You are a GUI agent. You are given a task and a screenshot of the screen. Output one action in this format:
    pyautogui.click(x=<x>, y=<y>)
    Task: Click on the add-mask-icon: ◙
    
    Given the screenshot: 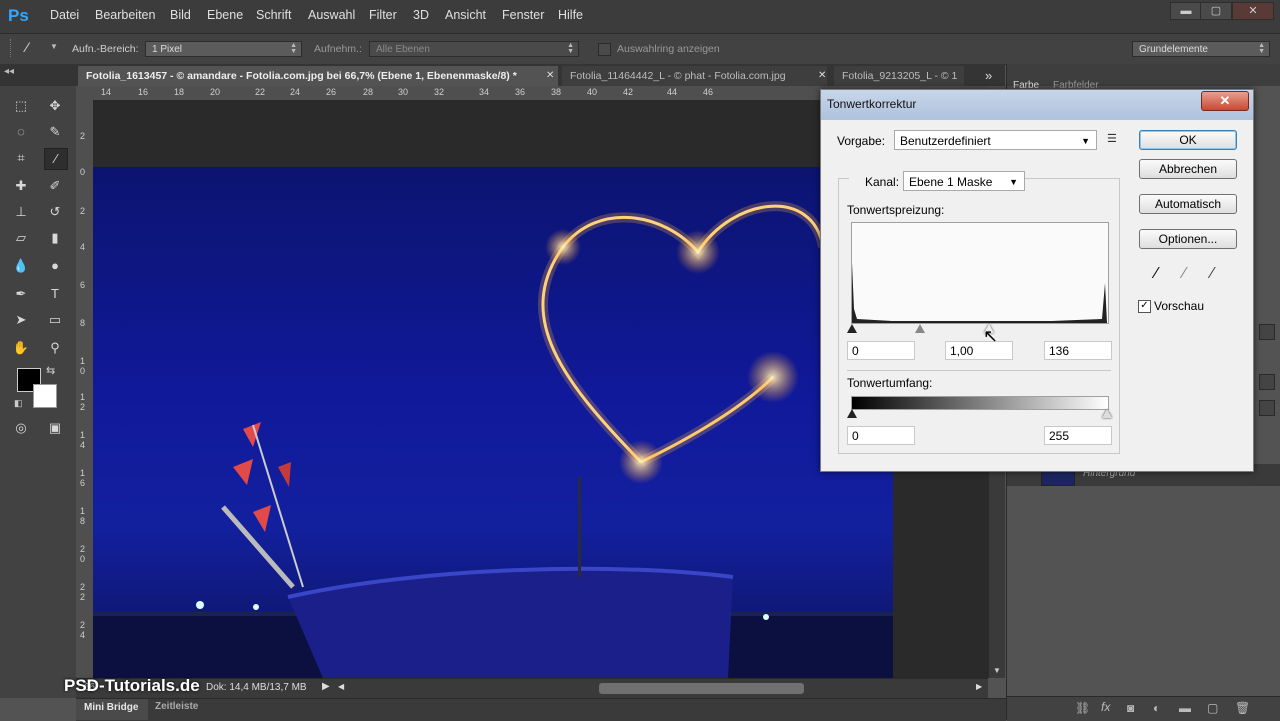 What is the action you would take?
    pyautogui.click(x=1130, y=708)
    